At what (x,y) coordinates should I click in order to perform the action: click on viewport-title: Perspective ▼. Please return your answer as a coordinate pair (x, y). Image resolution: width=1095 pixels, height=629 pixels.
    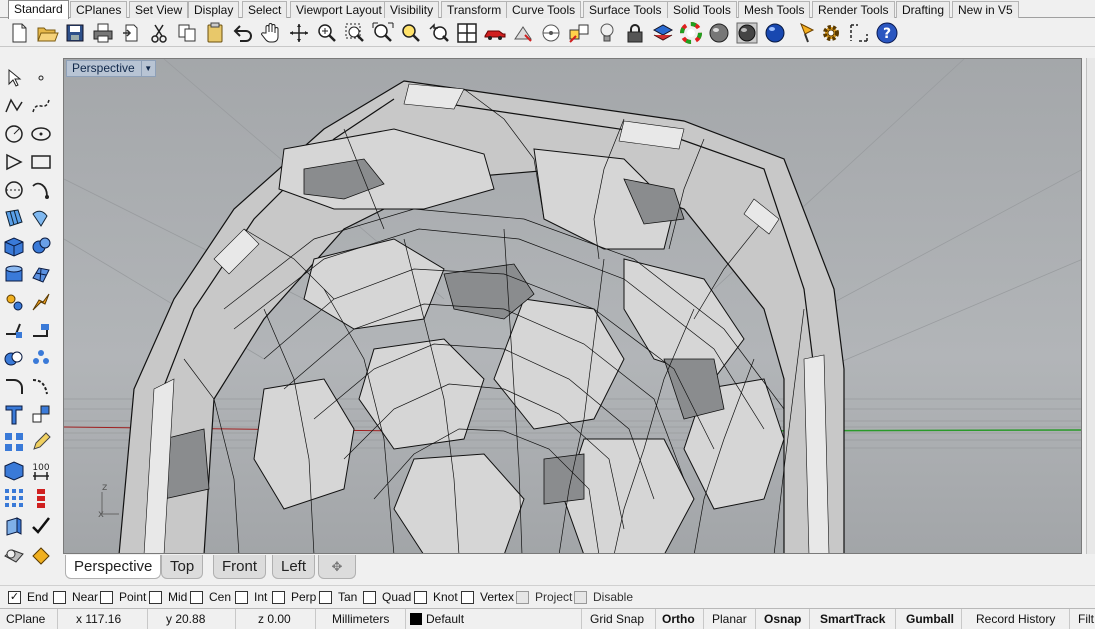
    Looking at the image, I should click on (111, 68).